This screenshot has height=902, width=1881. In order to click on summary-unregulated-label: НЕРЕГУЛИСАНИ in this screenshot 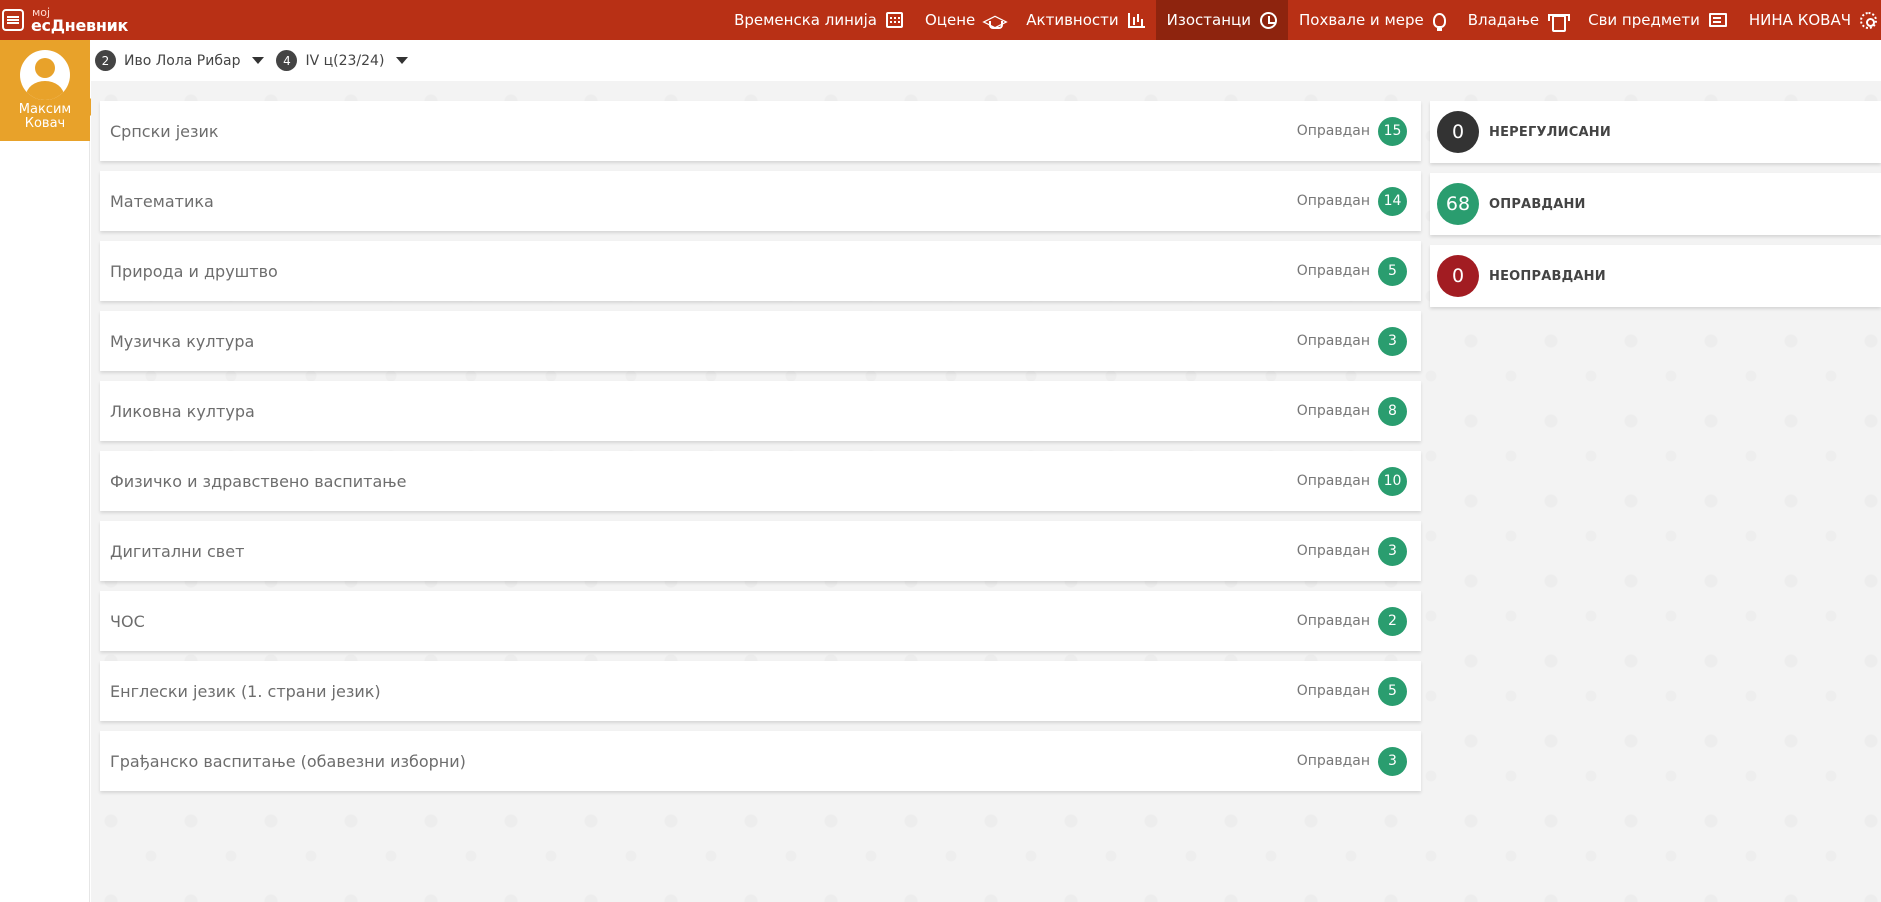, I will do `click(1550, 132)`.